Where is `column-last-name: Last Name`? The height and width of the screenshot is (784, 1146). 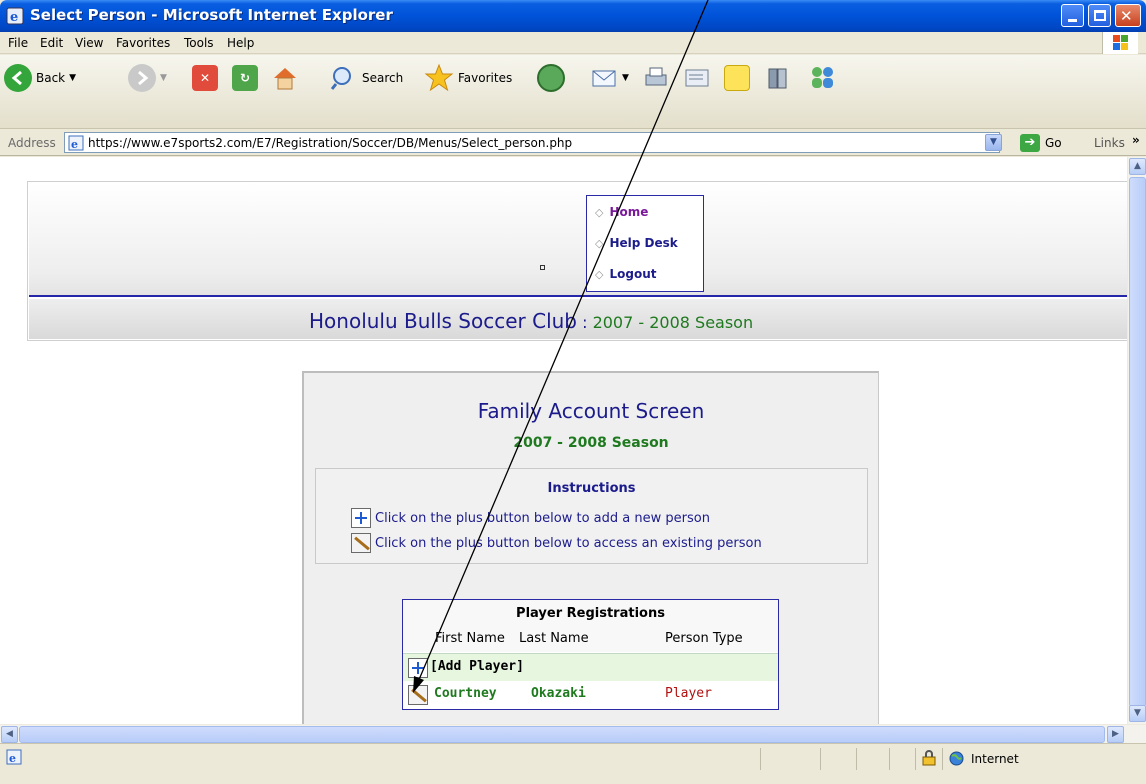 column-last-name: Last Name is located at coordinates (554, 638).